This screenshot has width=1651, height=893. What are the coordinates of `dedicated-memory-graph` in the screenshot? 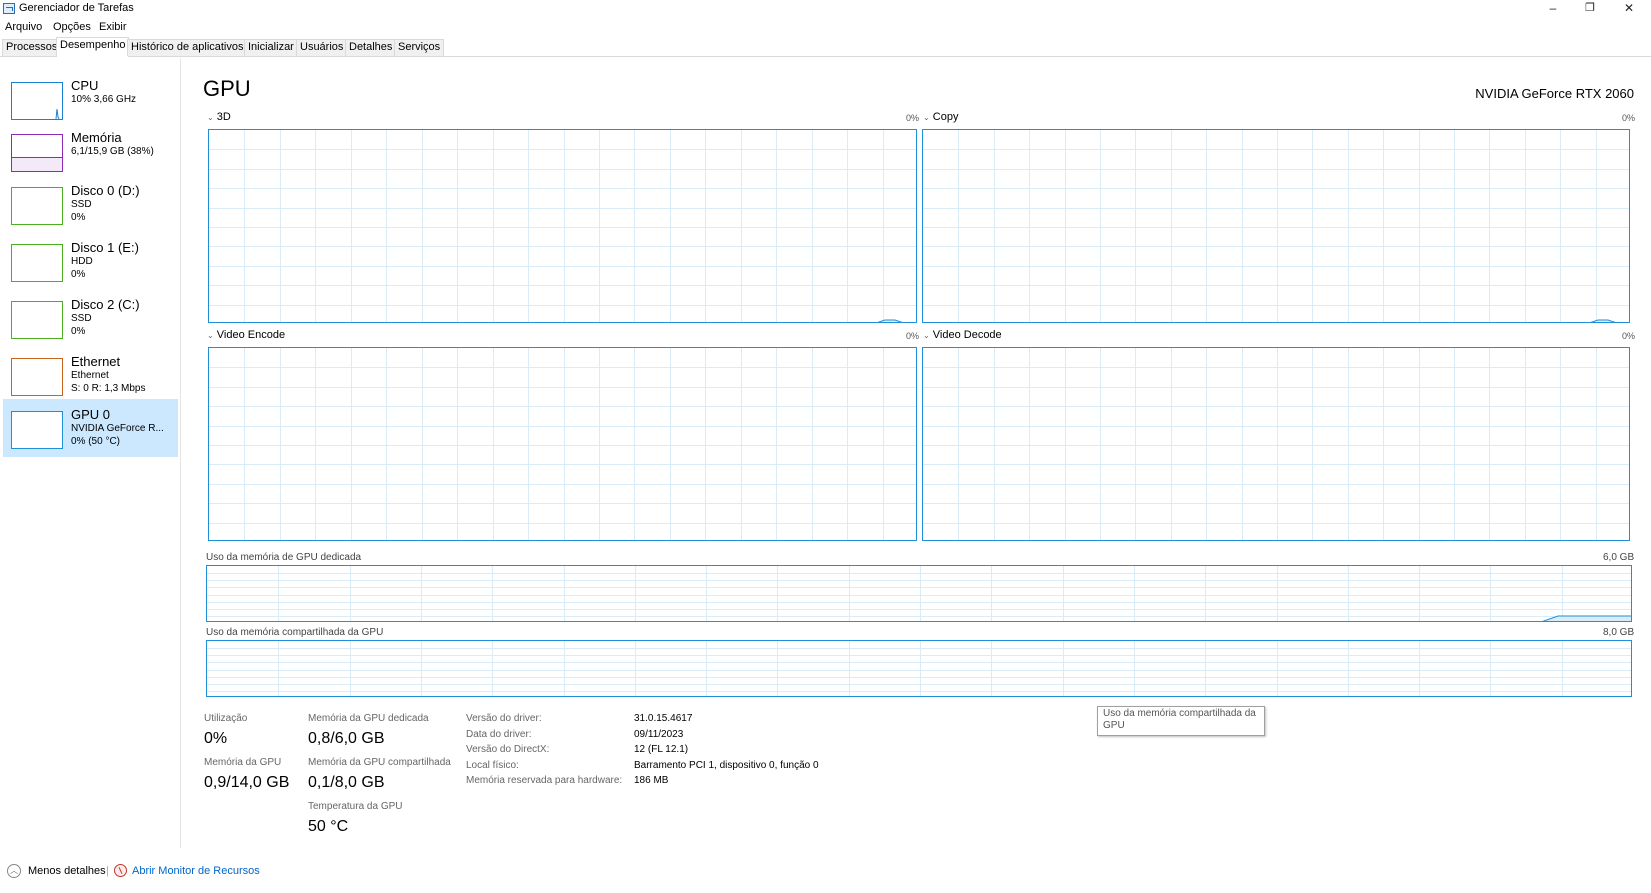 It's located at (919, 593).